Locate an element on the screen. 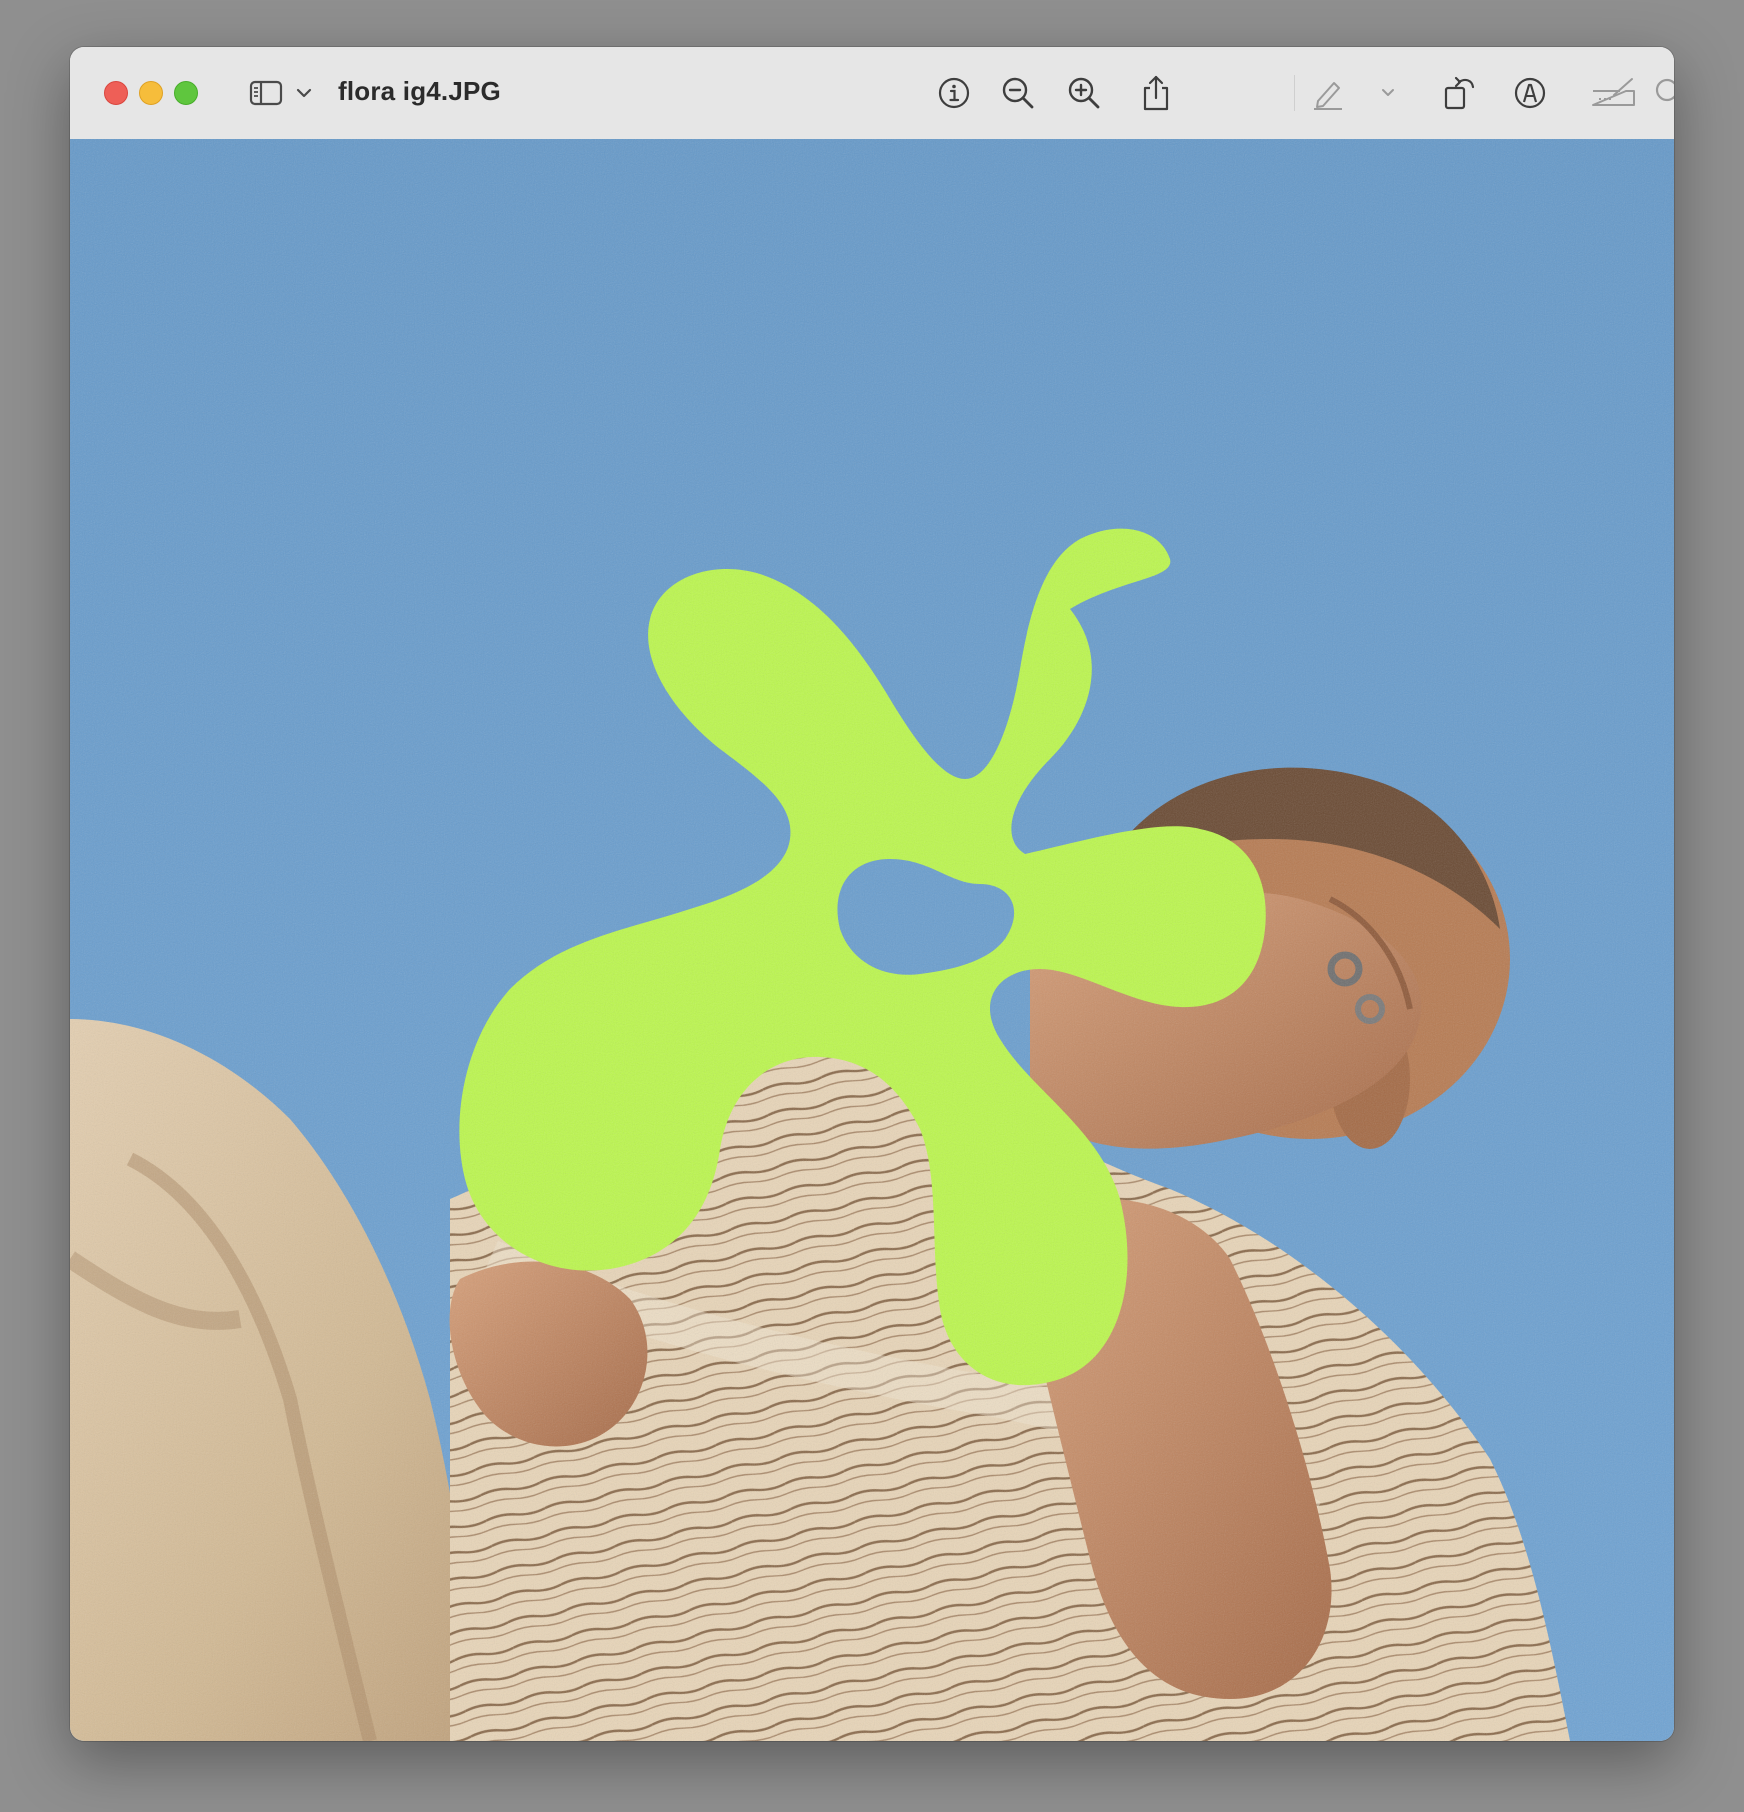  markup-button is located at coordinates (1530, 93).